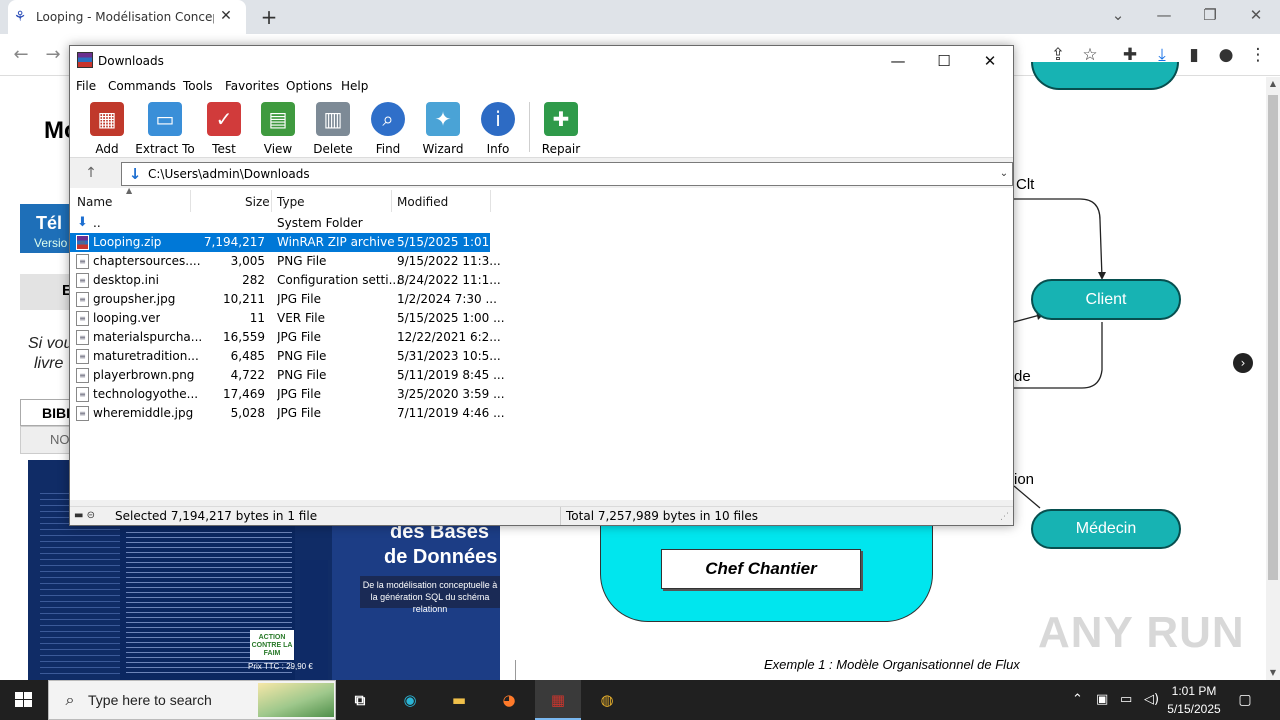 This screenshot has width=1280, height=720. Describe the element at coordinates (443, 149) in the screenshot. I see `wizard-button-label: Wizard` at that location.